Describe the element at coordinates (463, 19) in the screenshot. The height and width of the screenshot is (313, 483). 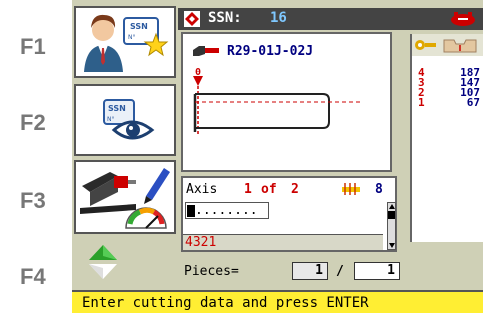
I see `brand-logo-icon` at that location.